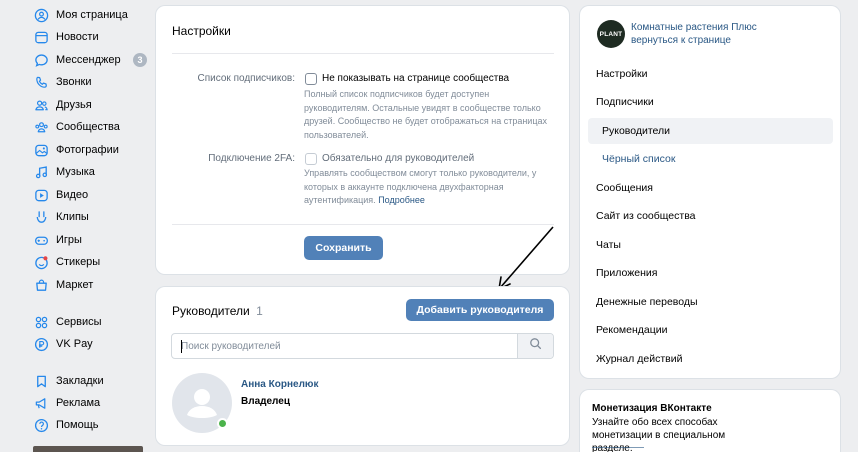  I want to click on twofa-more-link: Подробнее, so click(401, 200).